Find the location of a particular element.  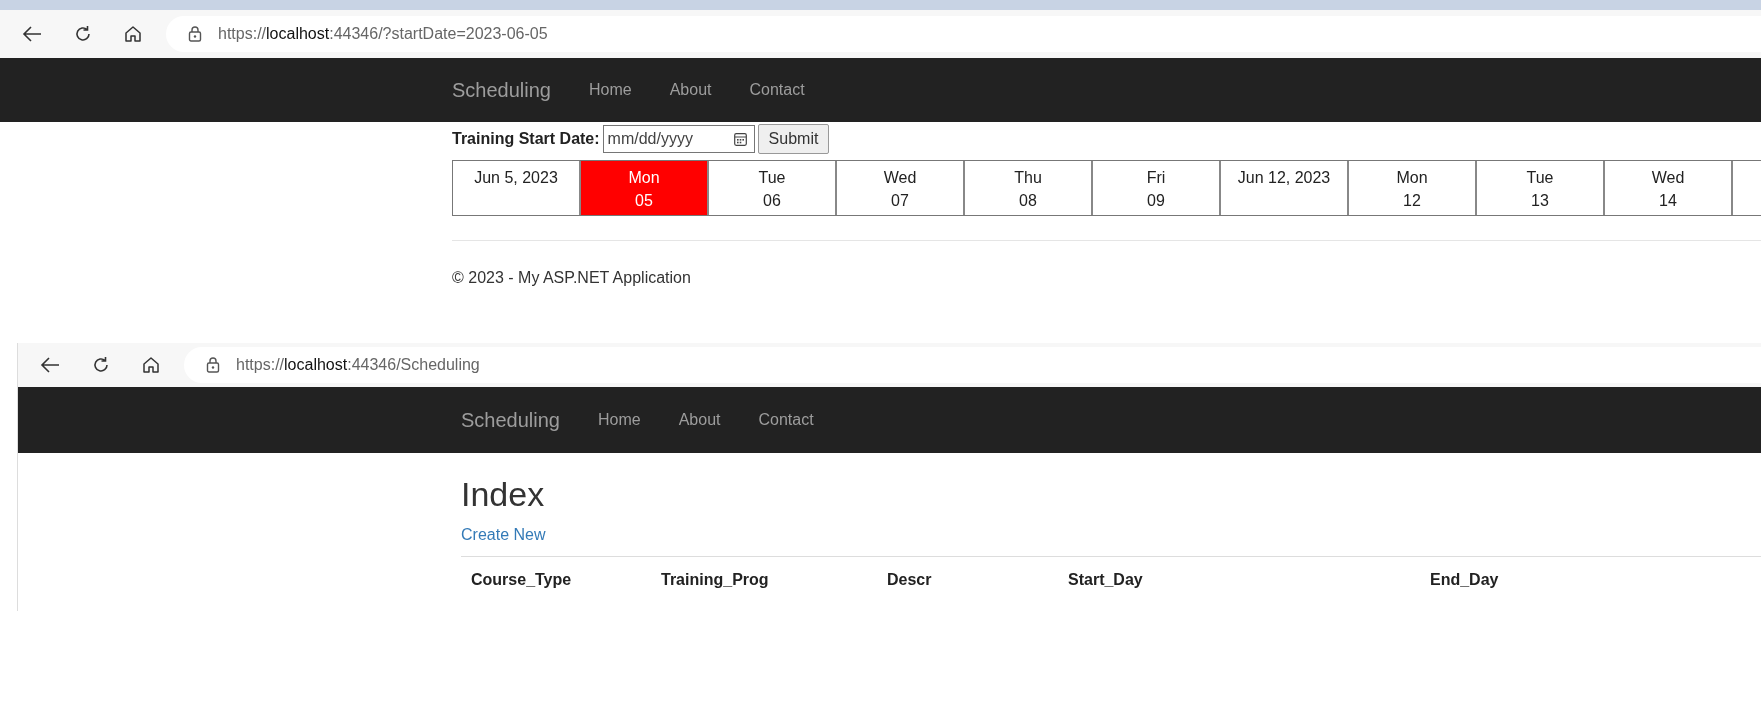

day-cell: Thu 08 is located at coordinates (1029, 188).